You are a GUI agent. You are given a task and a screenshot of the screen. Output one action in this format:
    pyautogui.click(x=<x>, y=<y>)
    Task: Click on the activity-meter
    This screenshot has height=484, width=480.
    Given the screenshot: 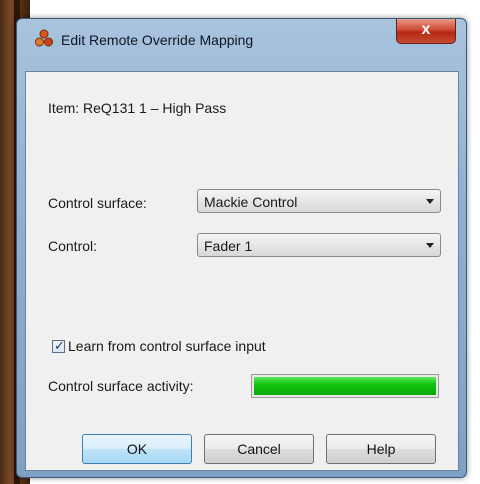 What is the action you would take?
    pyautogui.click(x=345, y=386)
    